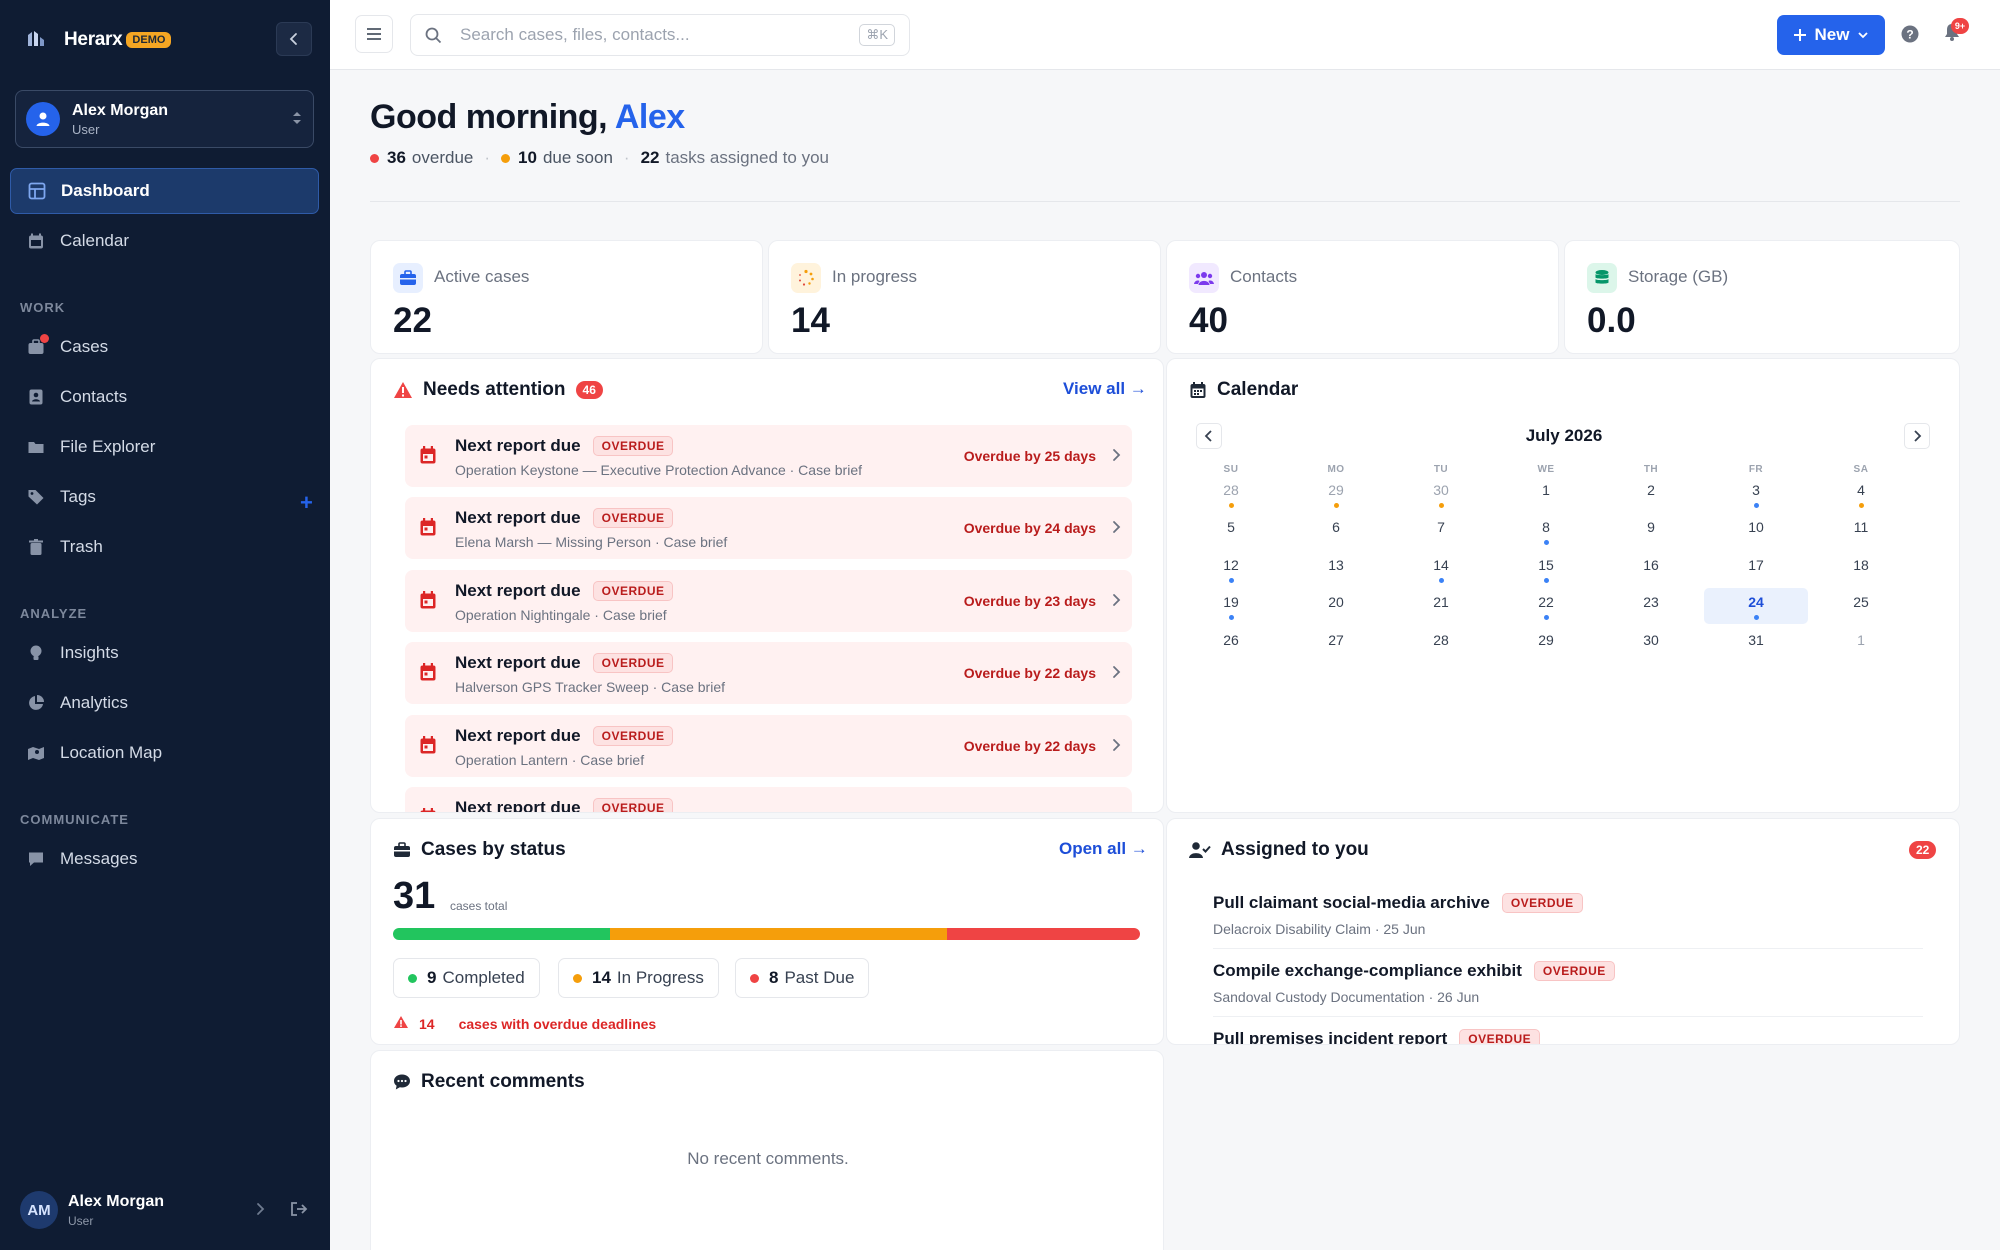  Describe the element at coordinates (1756, 569) in the screenshot. I see `calendar-day: 17` at that location.